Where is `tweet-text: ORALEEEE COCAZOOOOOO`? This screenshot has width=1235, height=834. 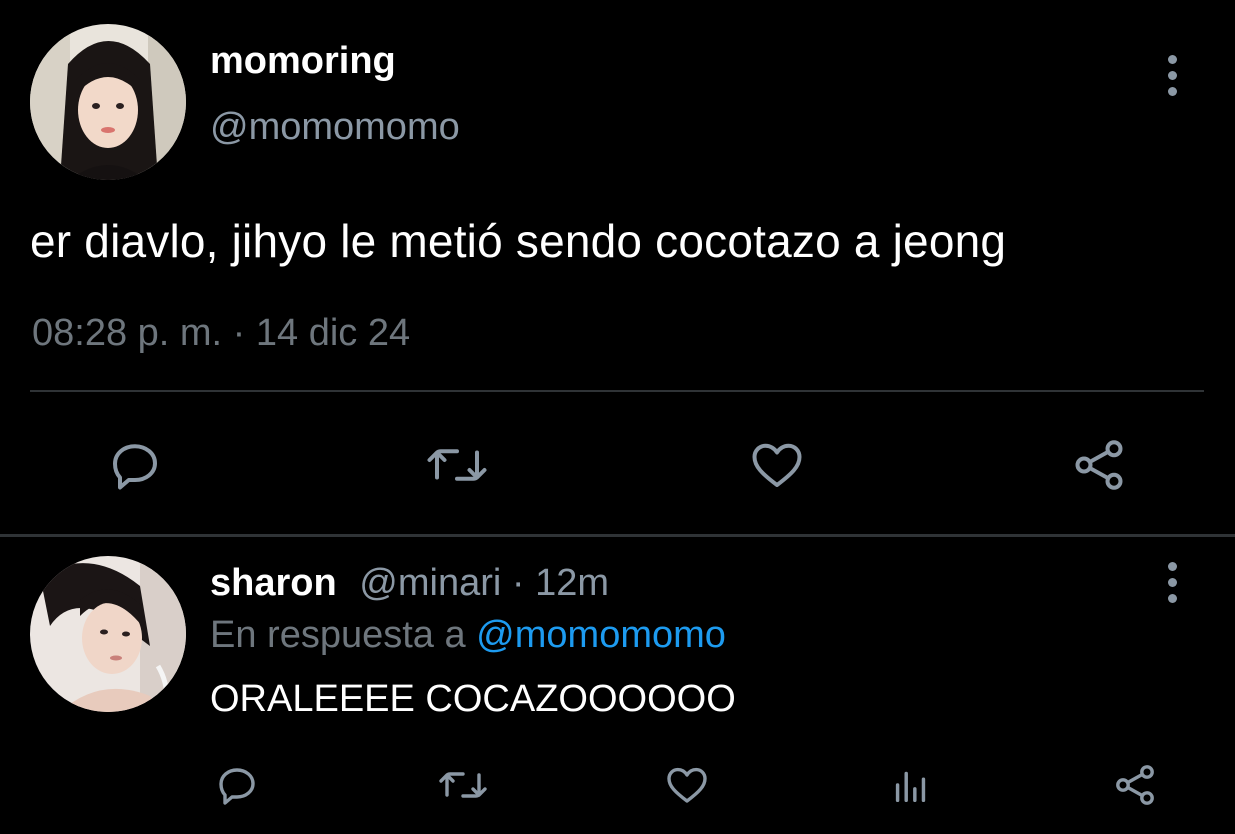 tweet-text: ORALEEEE COCAZOOOOOO is located at coordinates (473, 699).